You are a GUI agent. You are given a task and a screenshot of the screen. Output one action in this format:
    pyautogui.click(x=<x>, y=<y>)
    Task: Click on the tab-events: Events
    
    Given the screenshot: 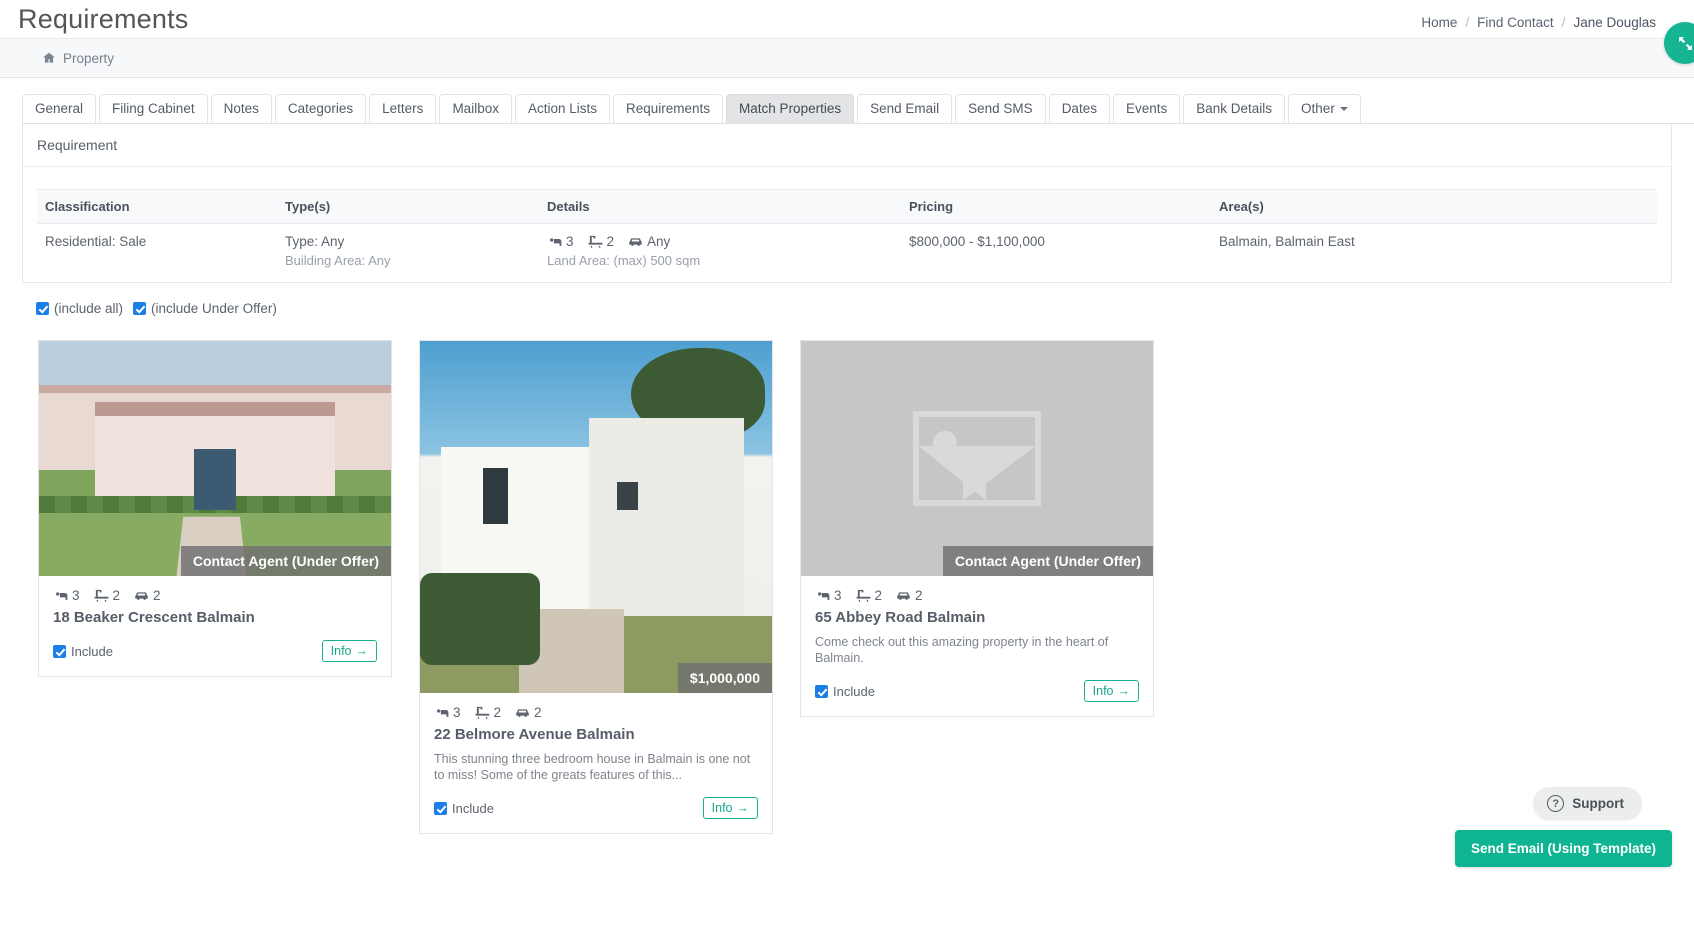 What is the action you would take?
    pyautogui.click(x=1146, y=108)
    